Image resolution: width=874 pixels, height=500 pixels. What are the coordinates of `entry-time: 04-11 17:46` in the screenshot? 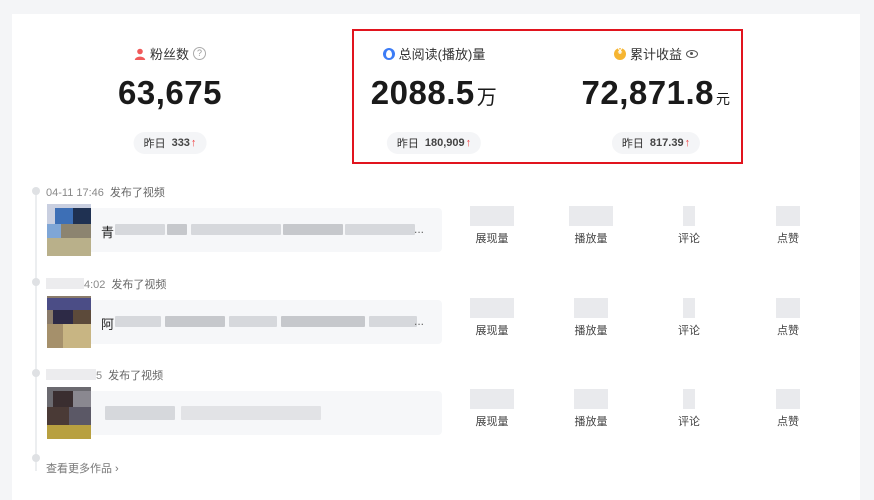 It's located at (75, 193).